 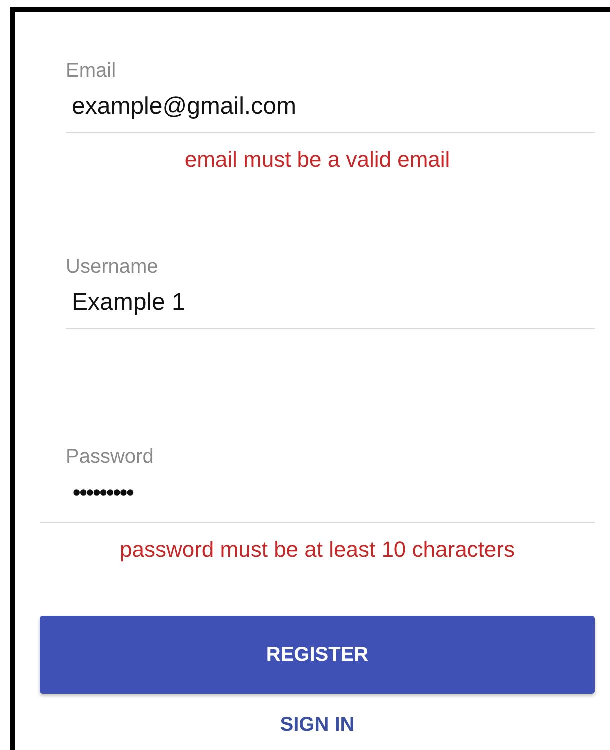 What do you see at coordinates (113, 267) in the screenshot?
I see `field-label: Username` at bounding box center [113, 267].